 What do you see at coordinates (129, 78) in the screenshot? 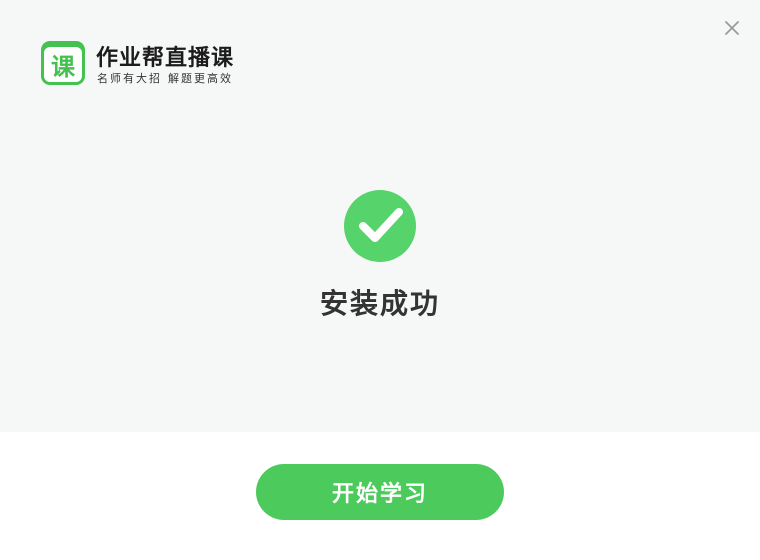
I see `slogan-left: 名师有大招` at bounding box center [129, 78].